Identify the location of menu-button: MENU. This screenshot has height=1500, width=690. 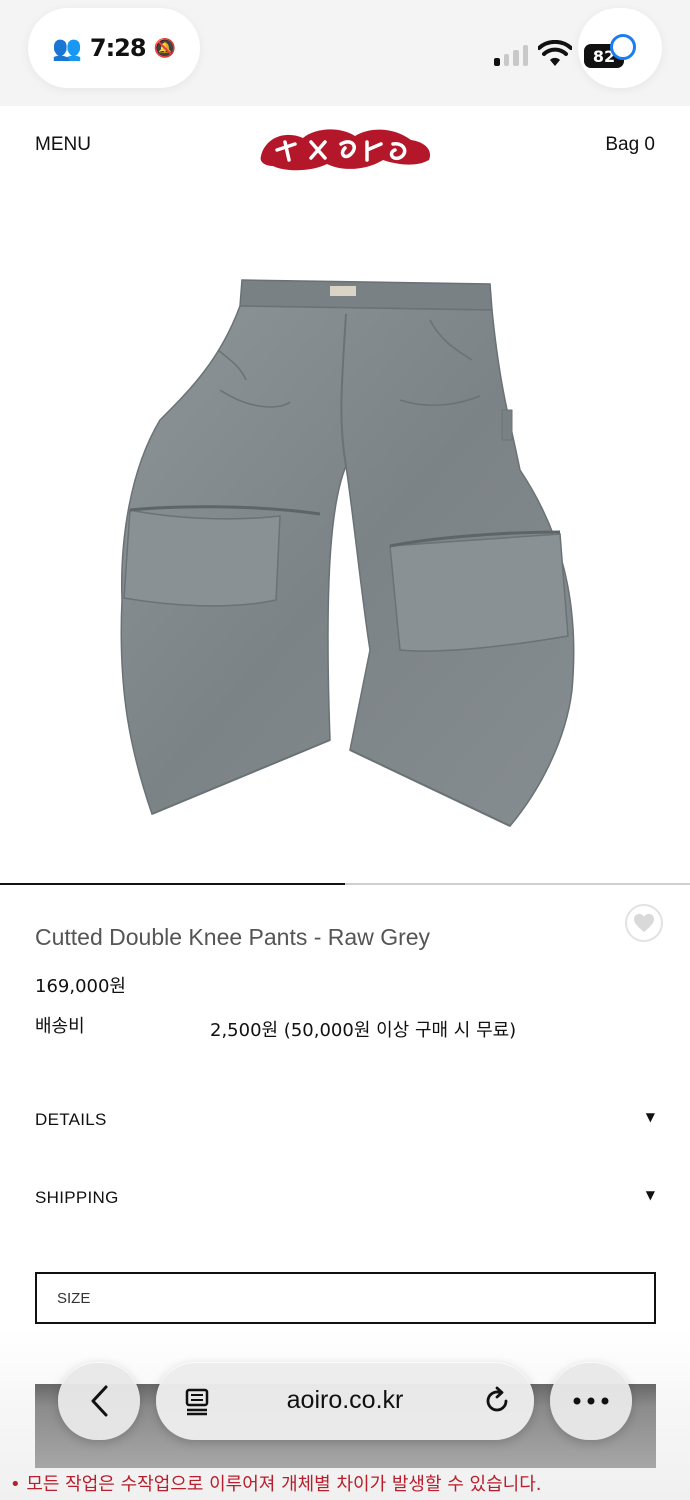
(63, 145).